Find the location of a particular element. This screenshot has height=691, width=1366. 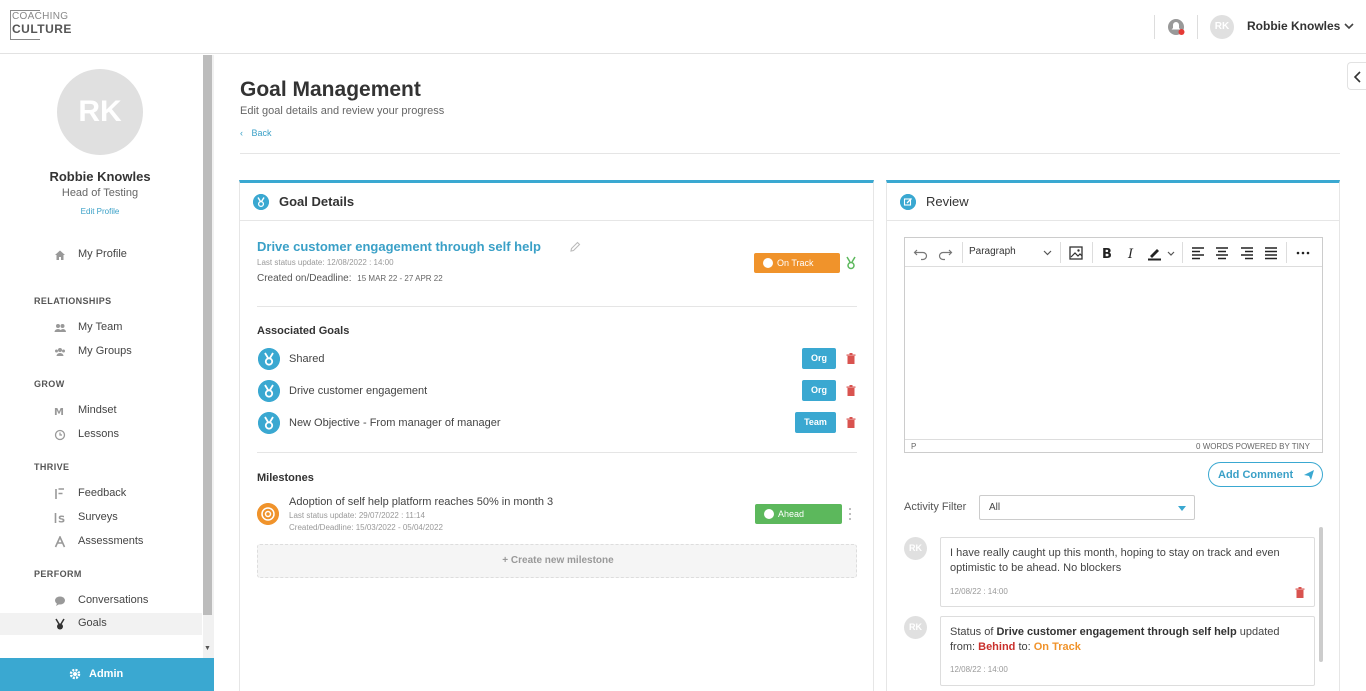

sidebar-item-label: Assessments is located at coordinates (111, 541).